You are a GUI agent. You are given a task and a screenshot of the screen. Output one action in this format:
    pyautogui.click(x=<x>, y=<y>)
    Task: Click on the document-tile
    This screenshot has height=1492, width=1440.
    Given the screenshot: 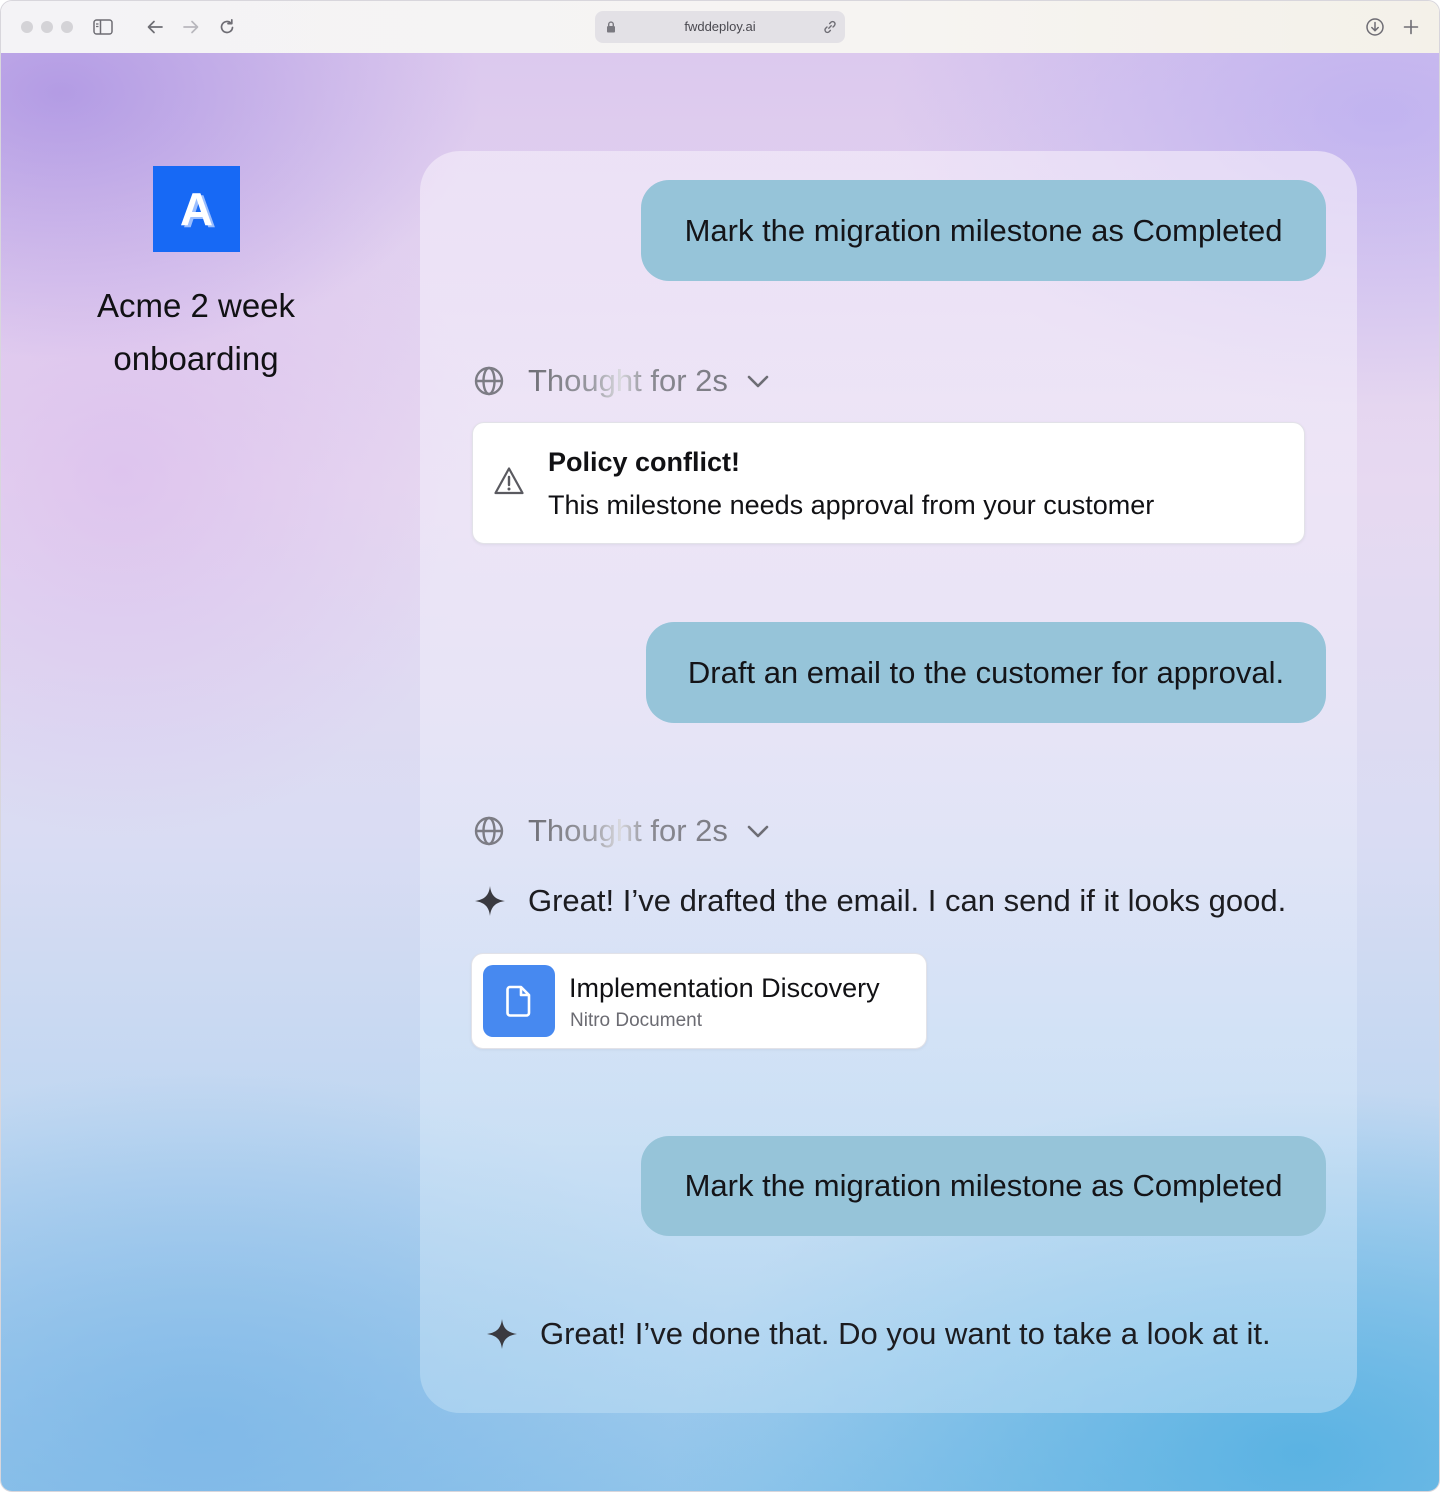 What is the action you would take?
    pyautogui.click(x=519, y=1001)
    